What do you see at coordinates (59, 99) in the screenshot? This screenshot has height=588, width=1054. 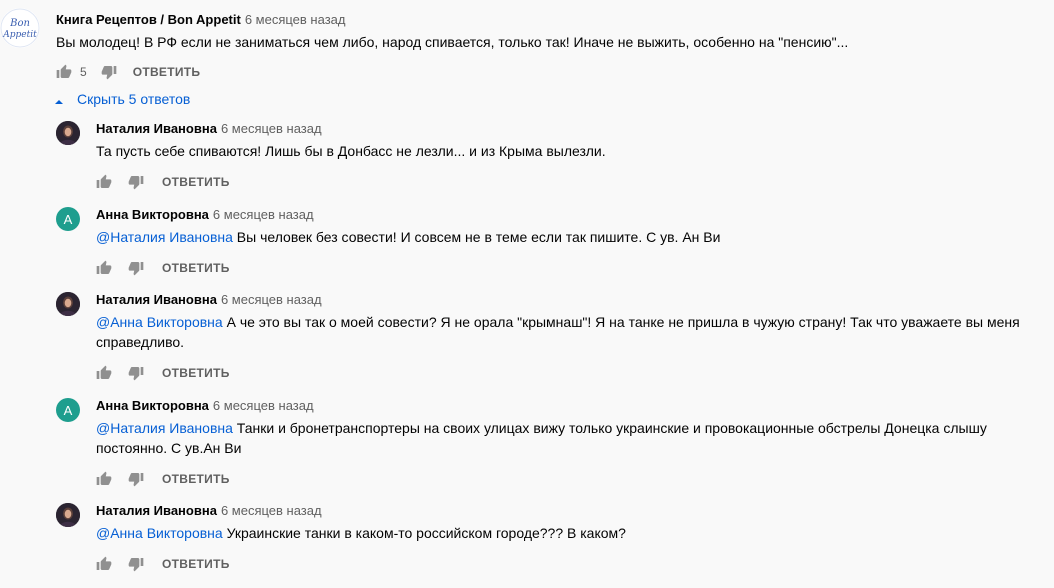 I see `chevron-up-icon` at bounding box center [59, 99].